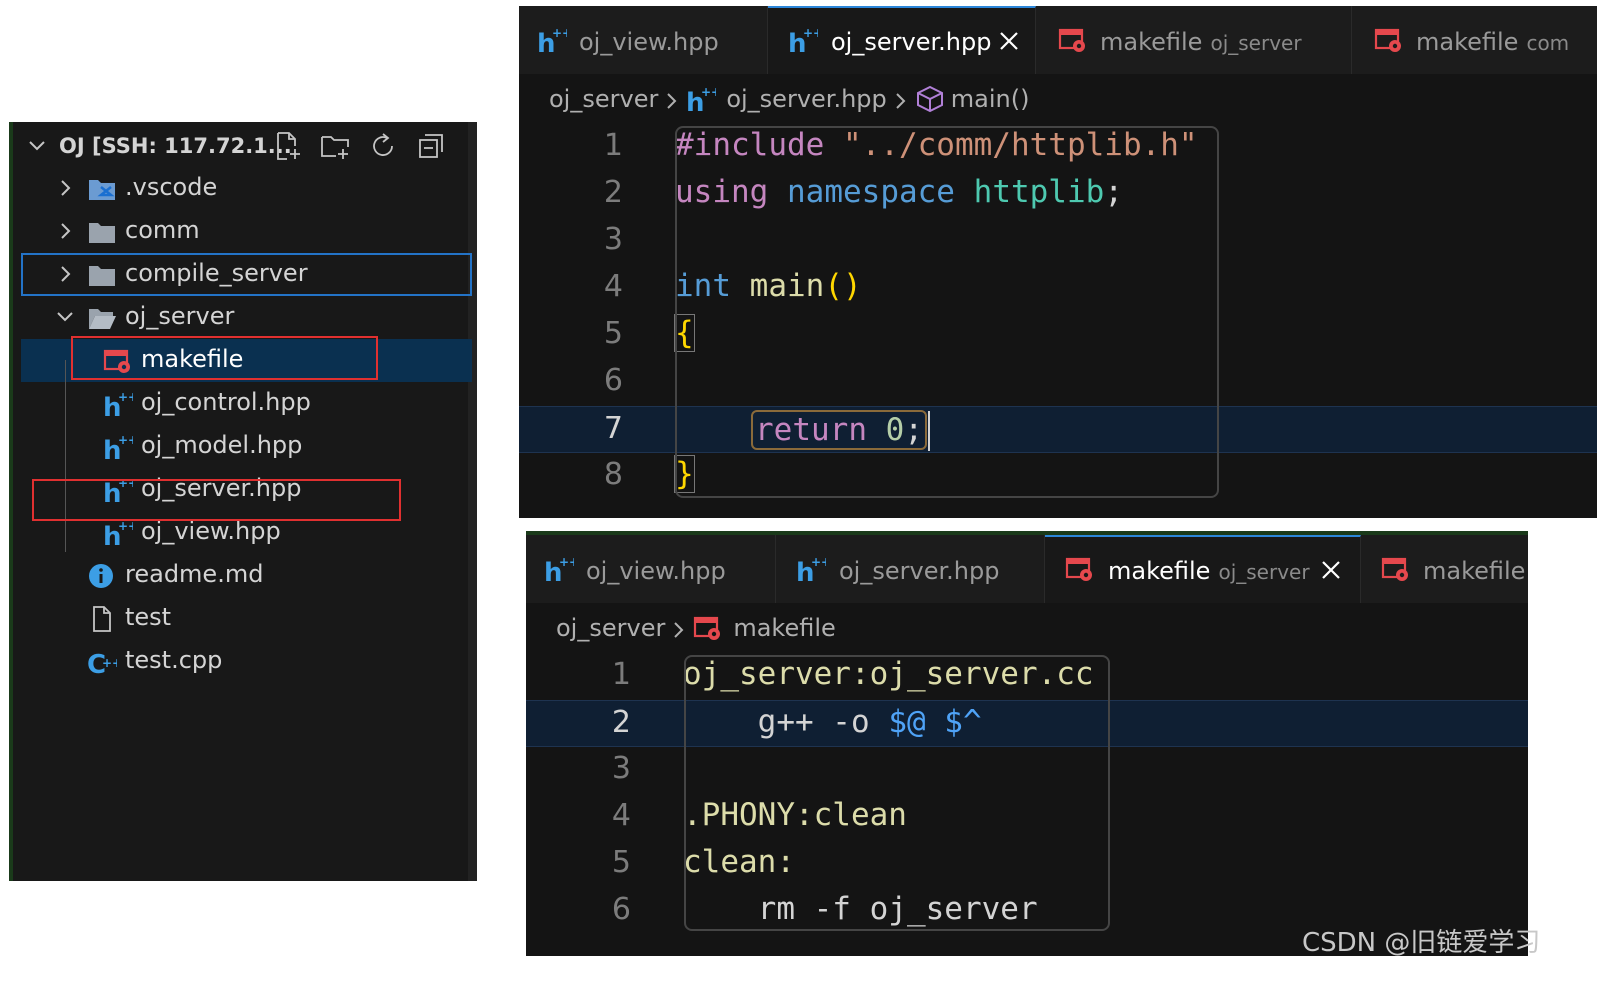  Describe the element at coordinates (990, 99) in the screenshot. I see `breadcrumb-symbol: main()` at that location.